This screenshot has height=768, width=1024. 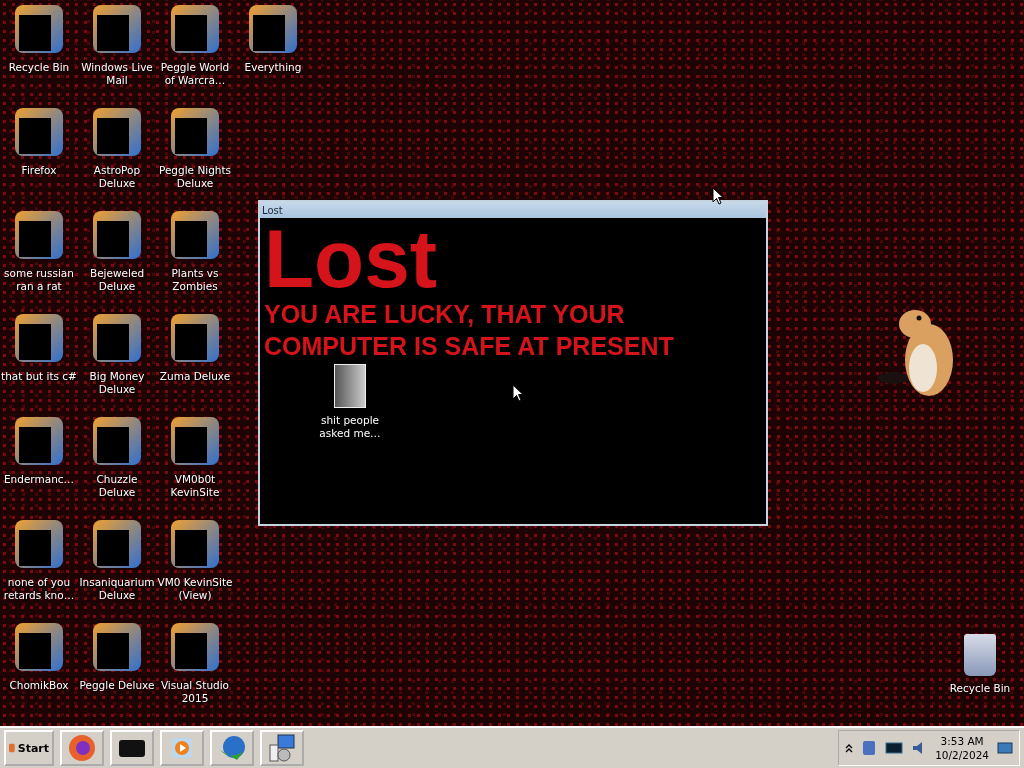 I want to click on clock-time: 3:53 AM, so click(x=962, y=741).